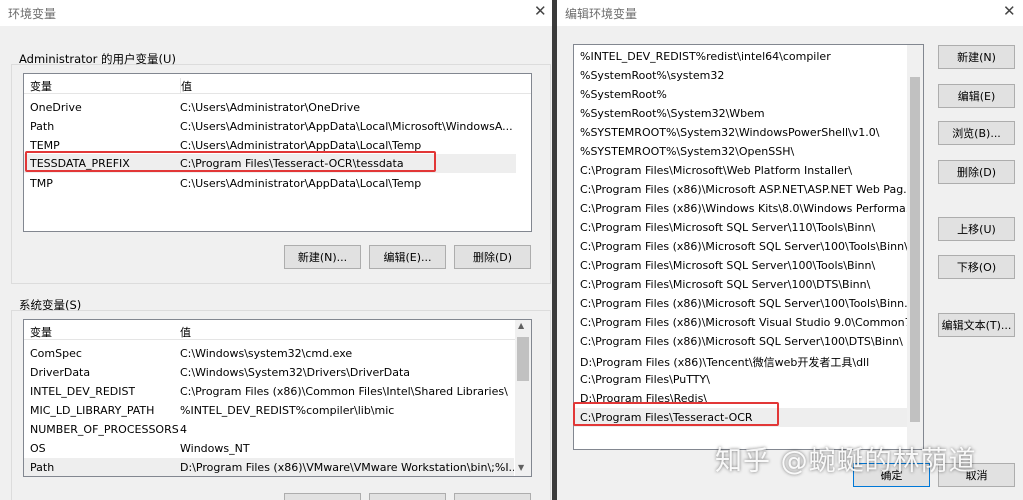 This screenshot has width=1023, height=500. Describe the element at coordinates (672, 113) in the screenshot. I see `list-item: %SystemRoot%\System32\Wbem` at that location.